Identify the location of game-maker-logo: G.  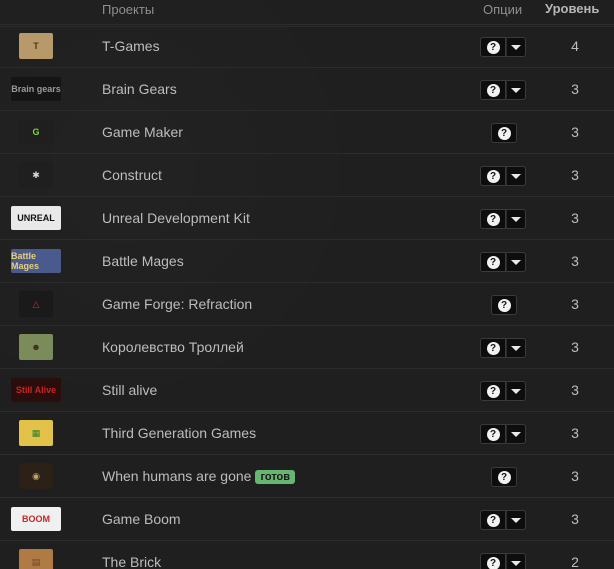
(36, 132).